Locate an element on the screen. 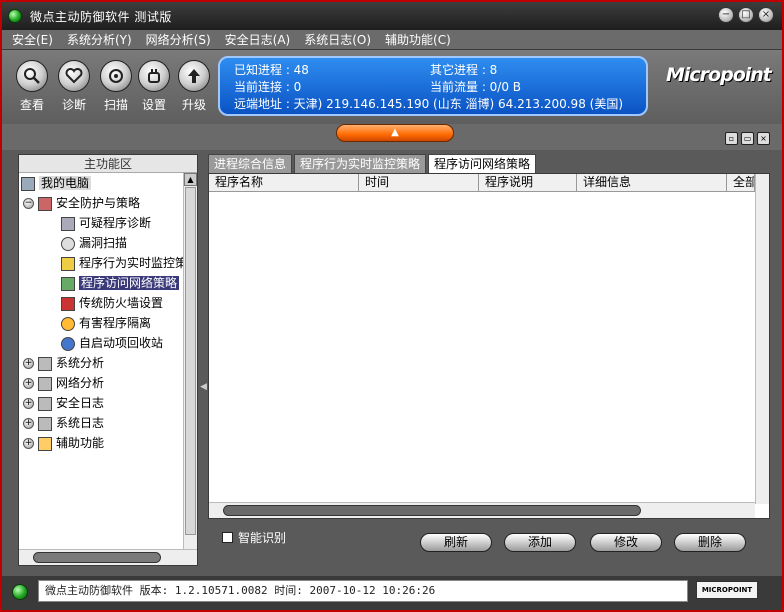  menu-system-log: 系统日志(O) is located at coordinates (337, 39).